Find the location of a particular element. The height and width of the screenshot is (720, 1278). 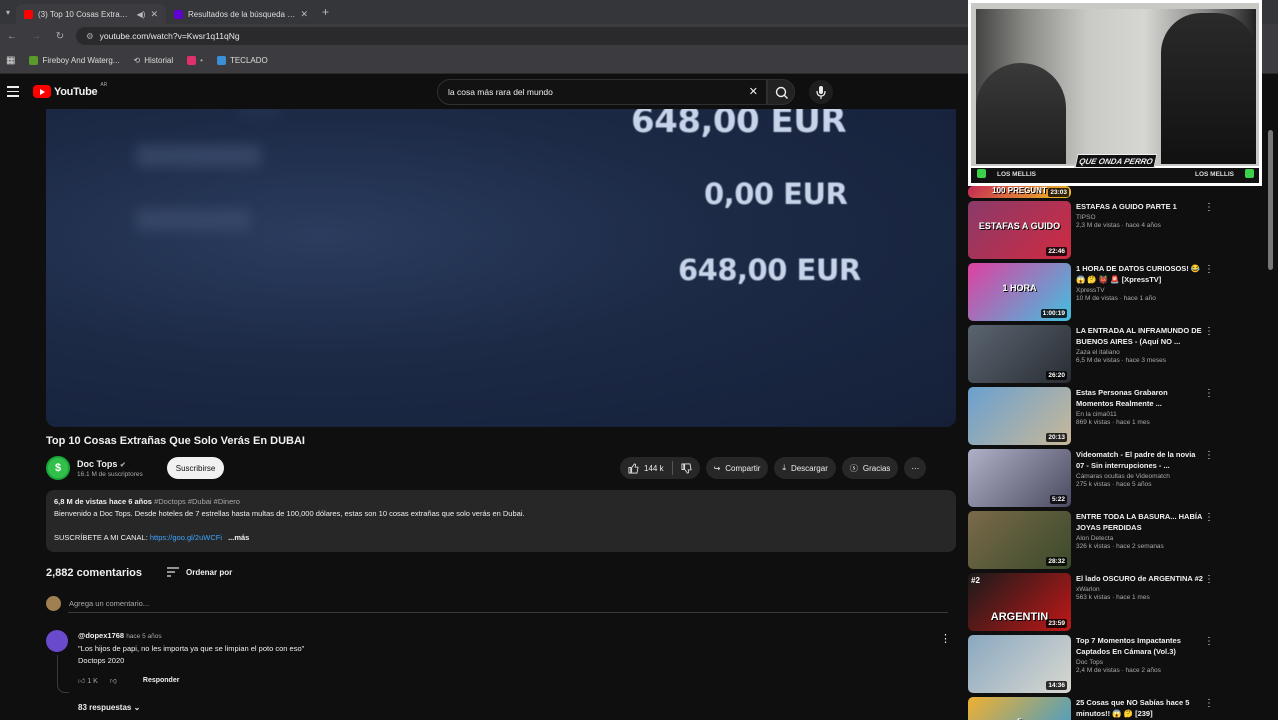

speaker-icon: ◀) is located at coordinates (141, 14).